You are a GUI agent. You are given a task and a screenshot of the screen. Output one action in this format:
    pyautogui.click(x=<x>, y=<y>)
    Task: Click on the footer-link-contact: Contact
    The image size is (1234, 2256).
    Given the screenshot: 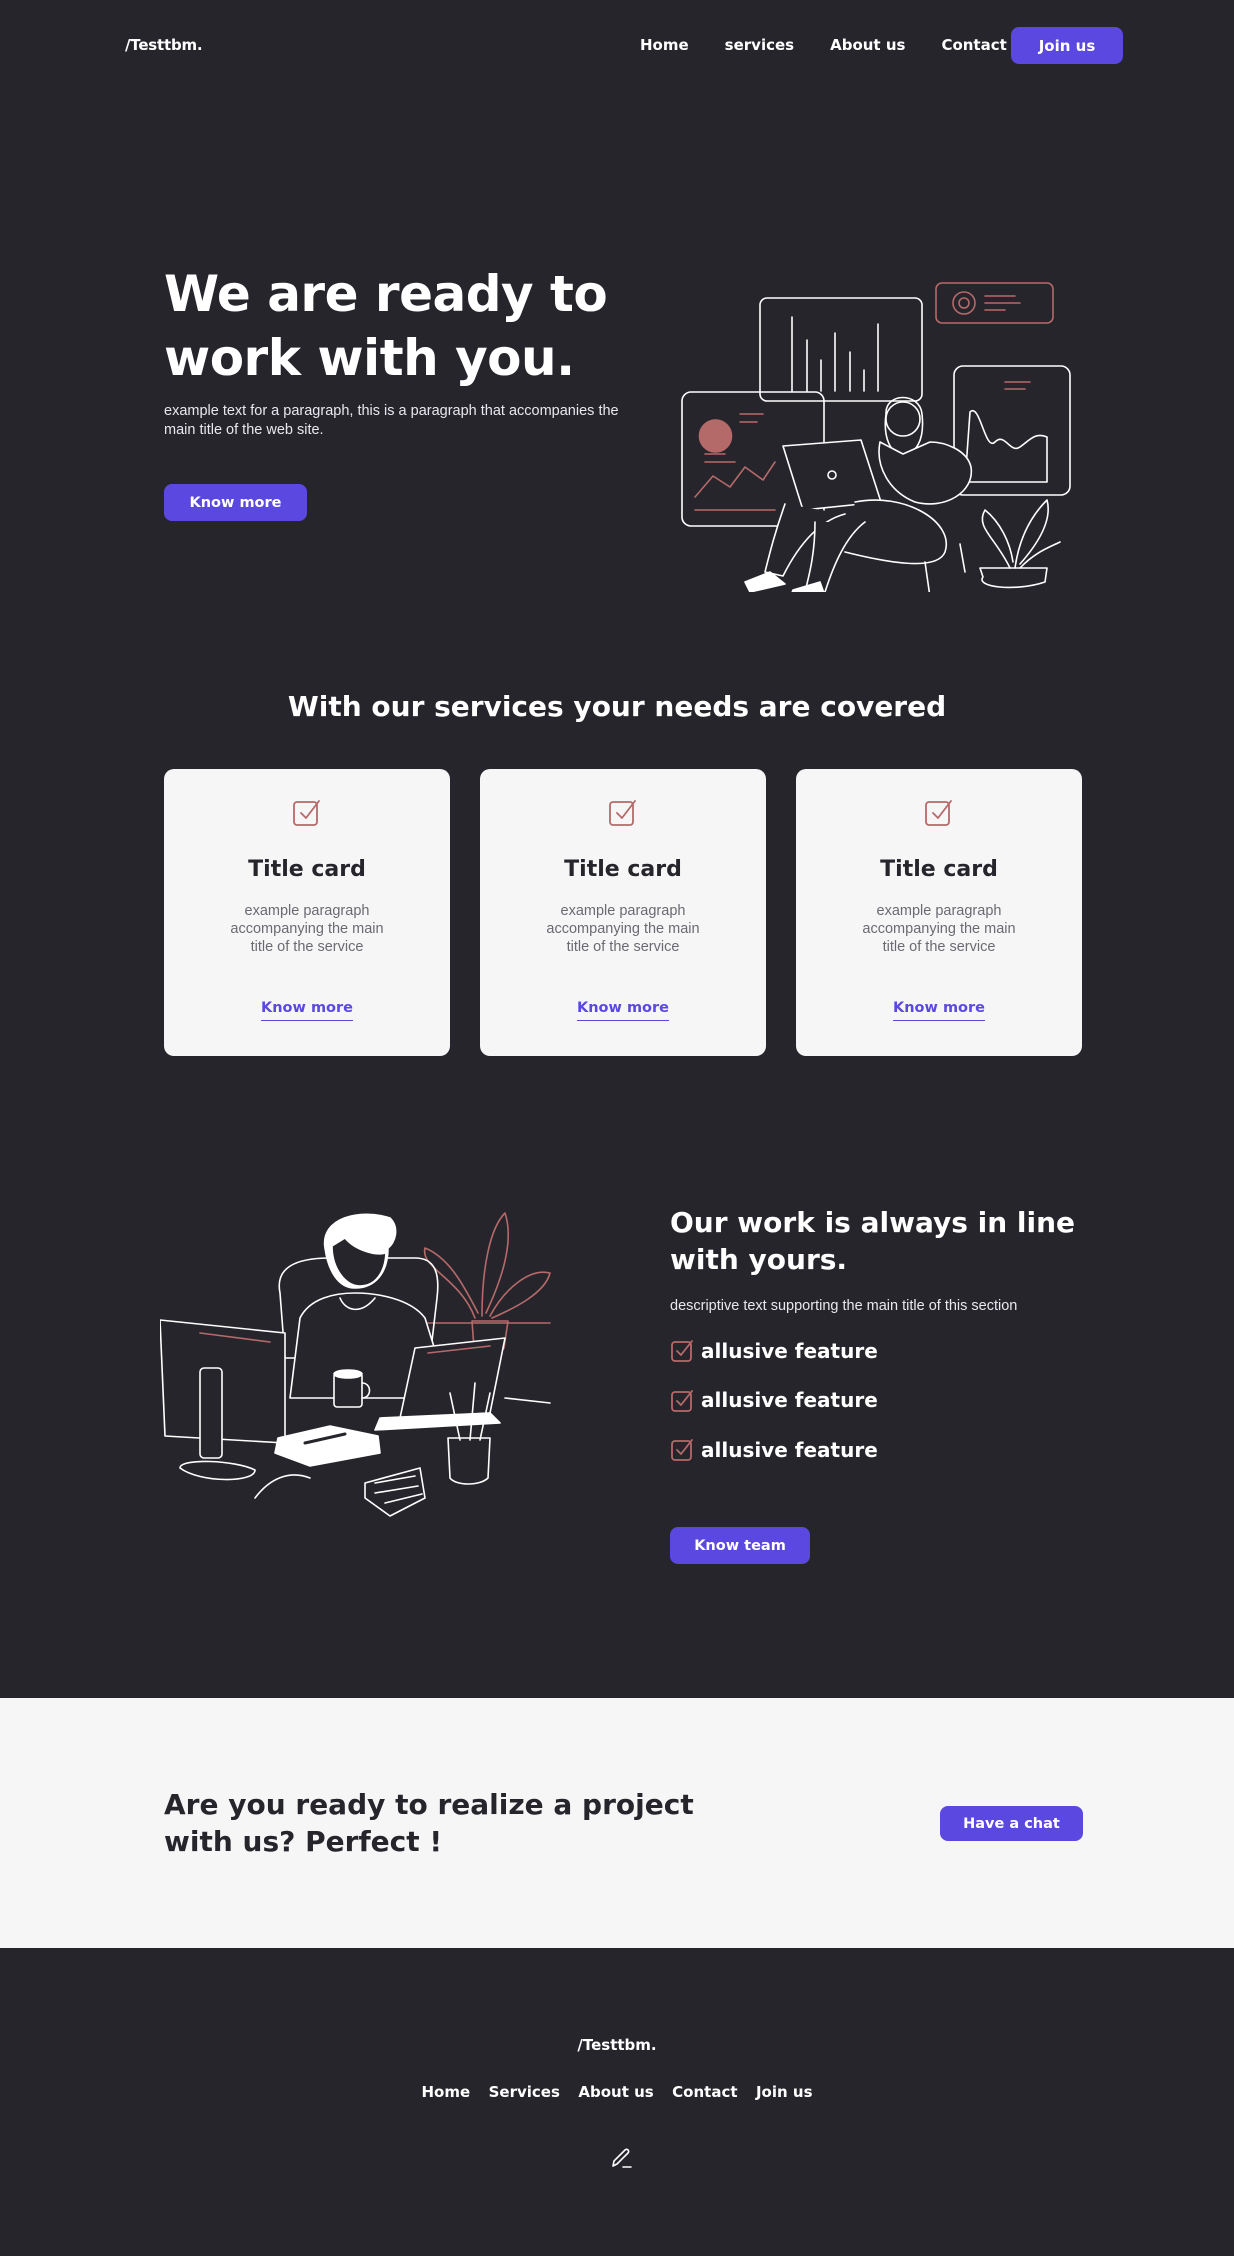 What is the action you would take?
    pyautogui.click(x=704, y=2092)
    